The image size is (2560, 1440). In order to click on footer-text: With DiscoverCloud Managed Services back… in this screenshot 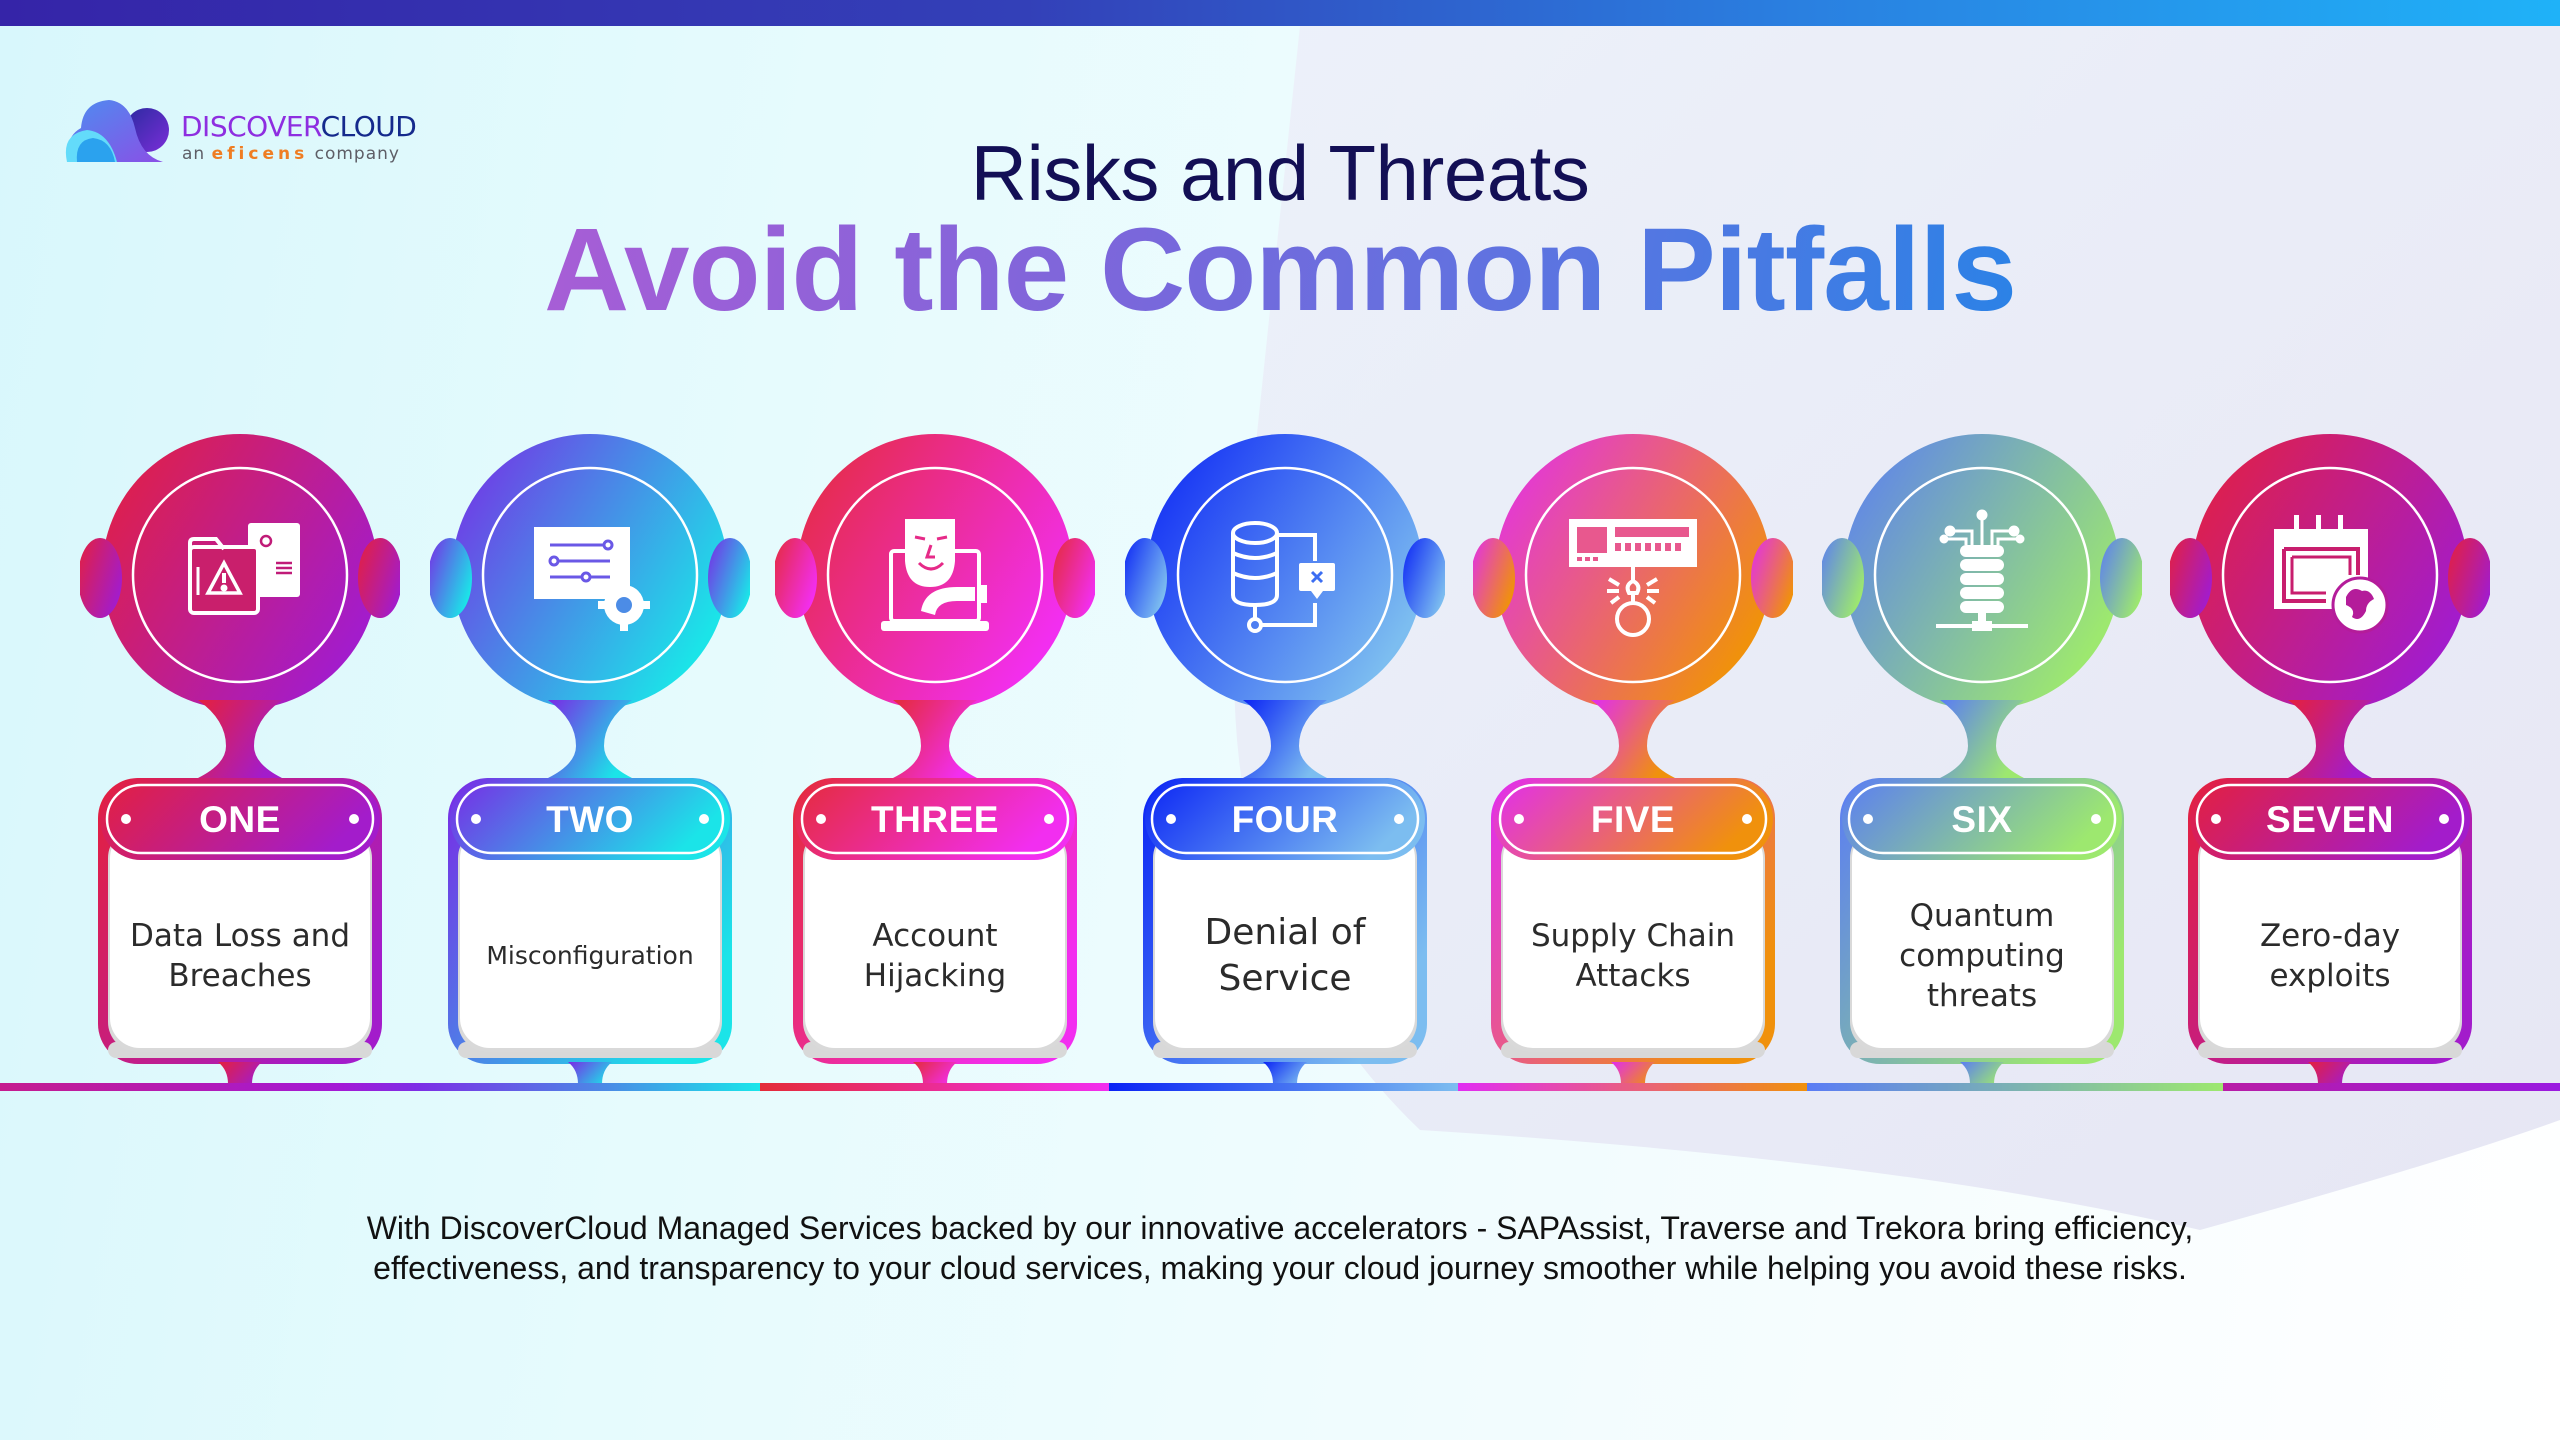, I will do `click(1280, 1248)`.